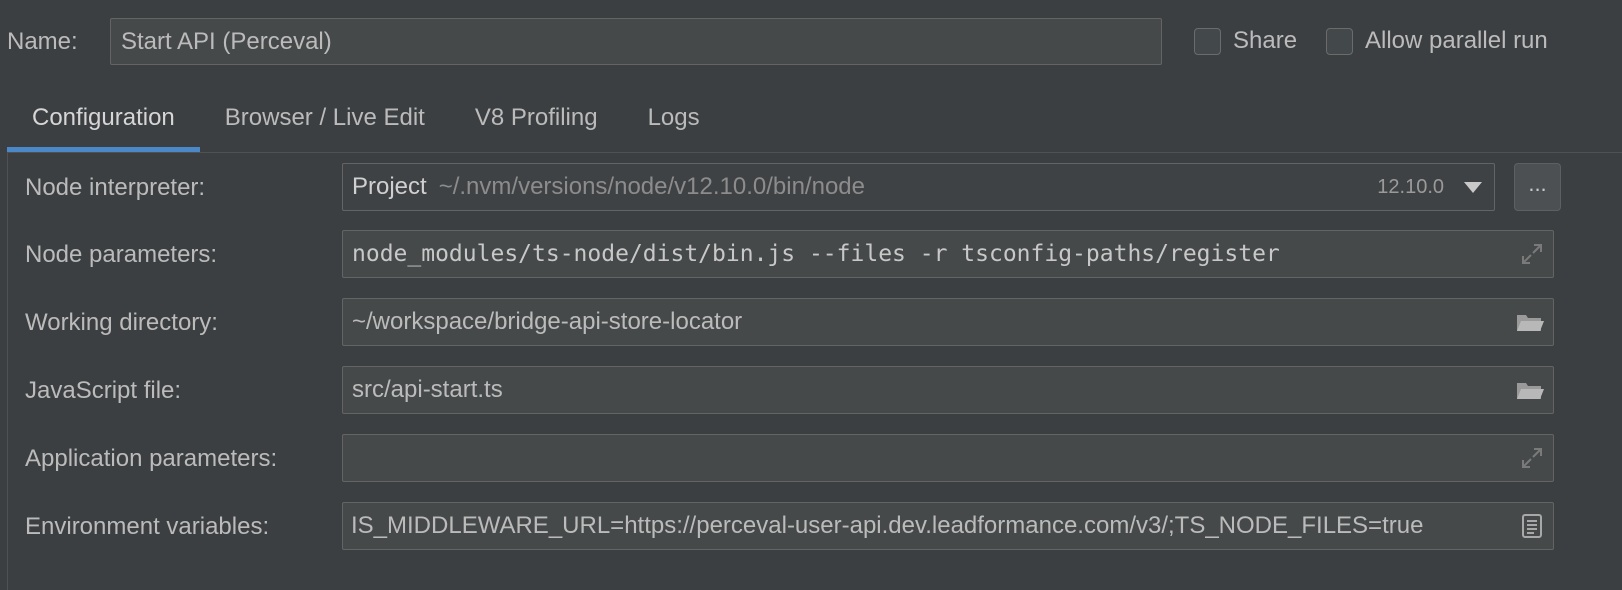 This screenshot has width=1622, height=590. Describe the element at coordinates (948, 390) in the screenshot. I see `javascript-file-input: src/api-start.ts` at that location.